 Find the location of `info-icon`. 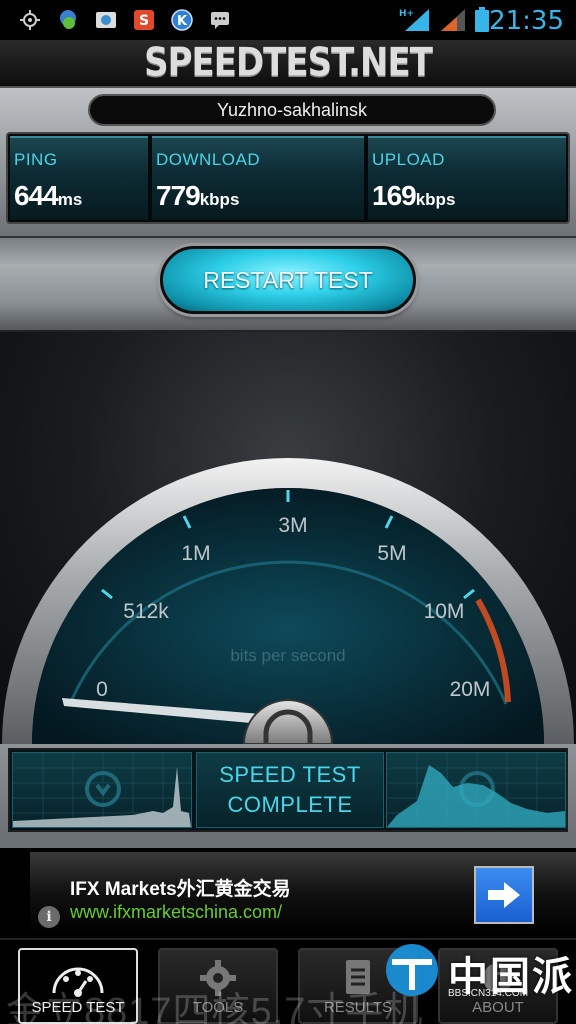

info-icon is located at coordinates (498, 978).